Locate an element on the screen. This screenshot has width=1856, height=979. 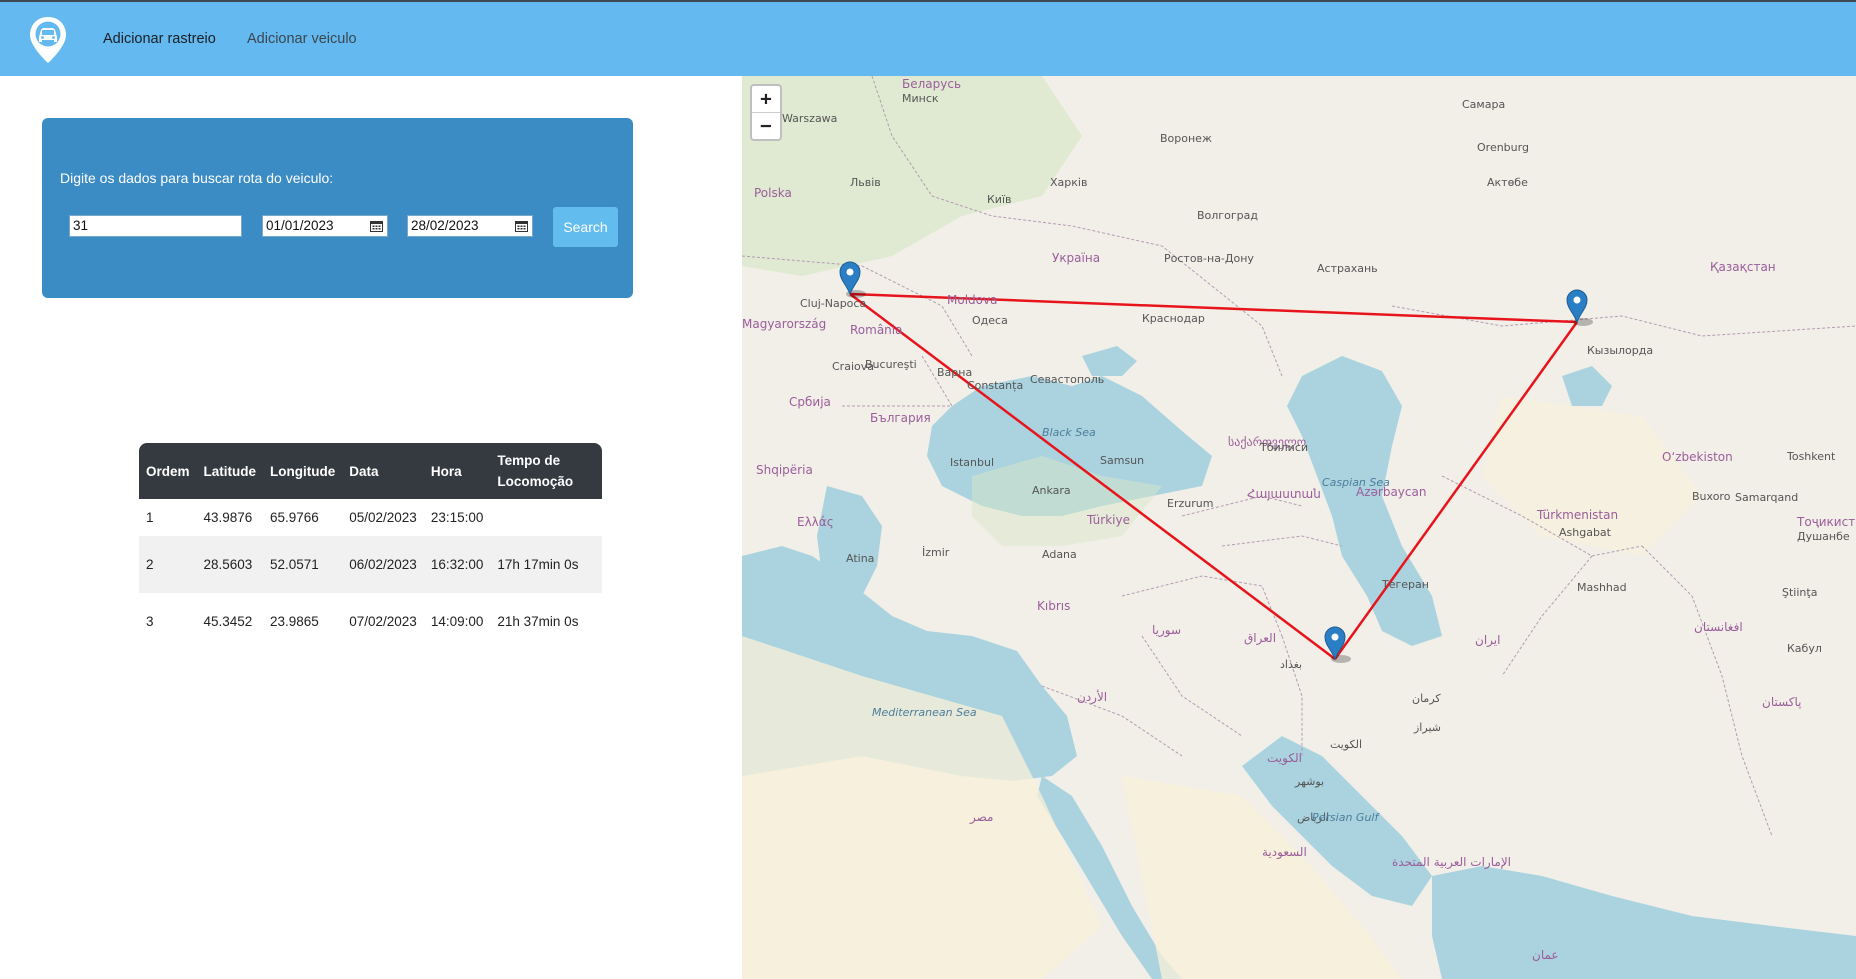
map-label: Минск is located at coordinates (920, 98).